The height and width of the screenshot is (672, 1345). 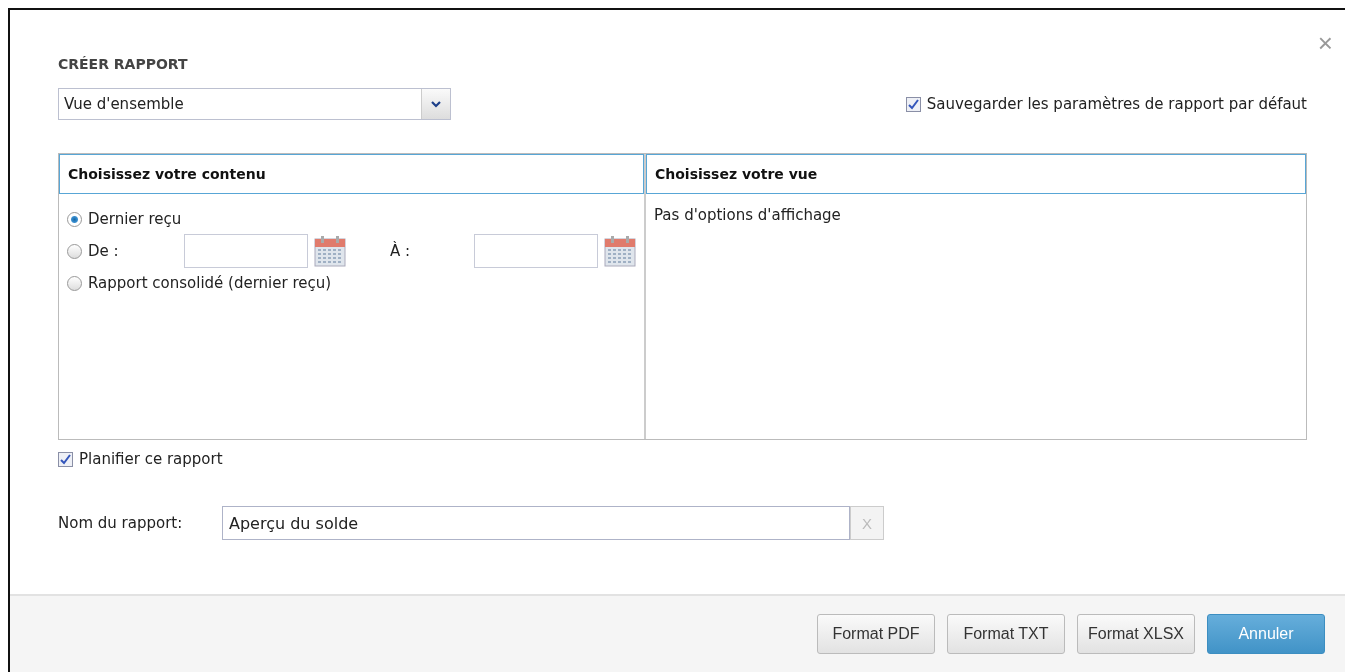 What do you see at coordinates (104, 251) in the screenshot?
I see `radio-label: De :` at bounding box center [104, 251].